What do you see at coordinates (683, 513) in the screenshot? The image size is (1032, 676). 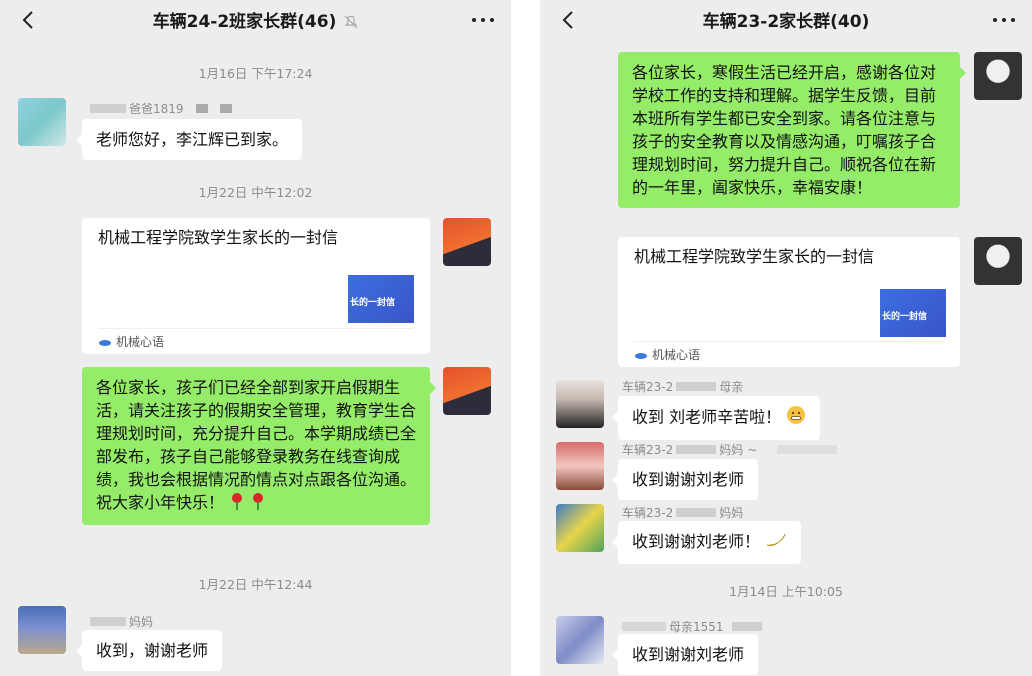 I see `sender-name: 车辆23-2 妈妈` at bounding box center [683, 513].